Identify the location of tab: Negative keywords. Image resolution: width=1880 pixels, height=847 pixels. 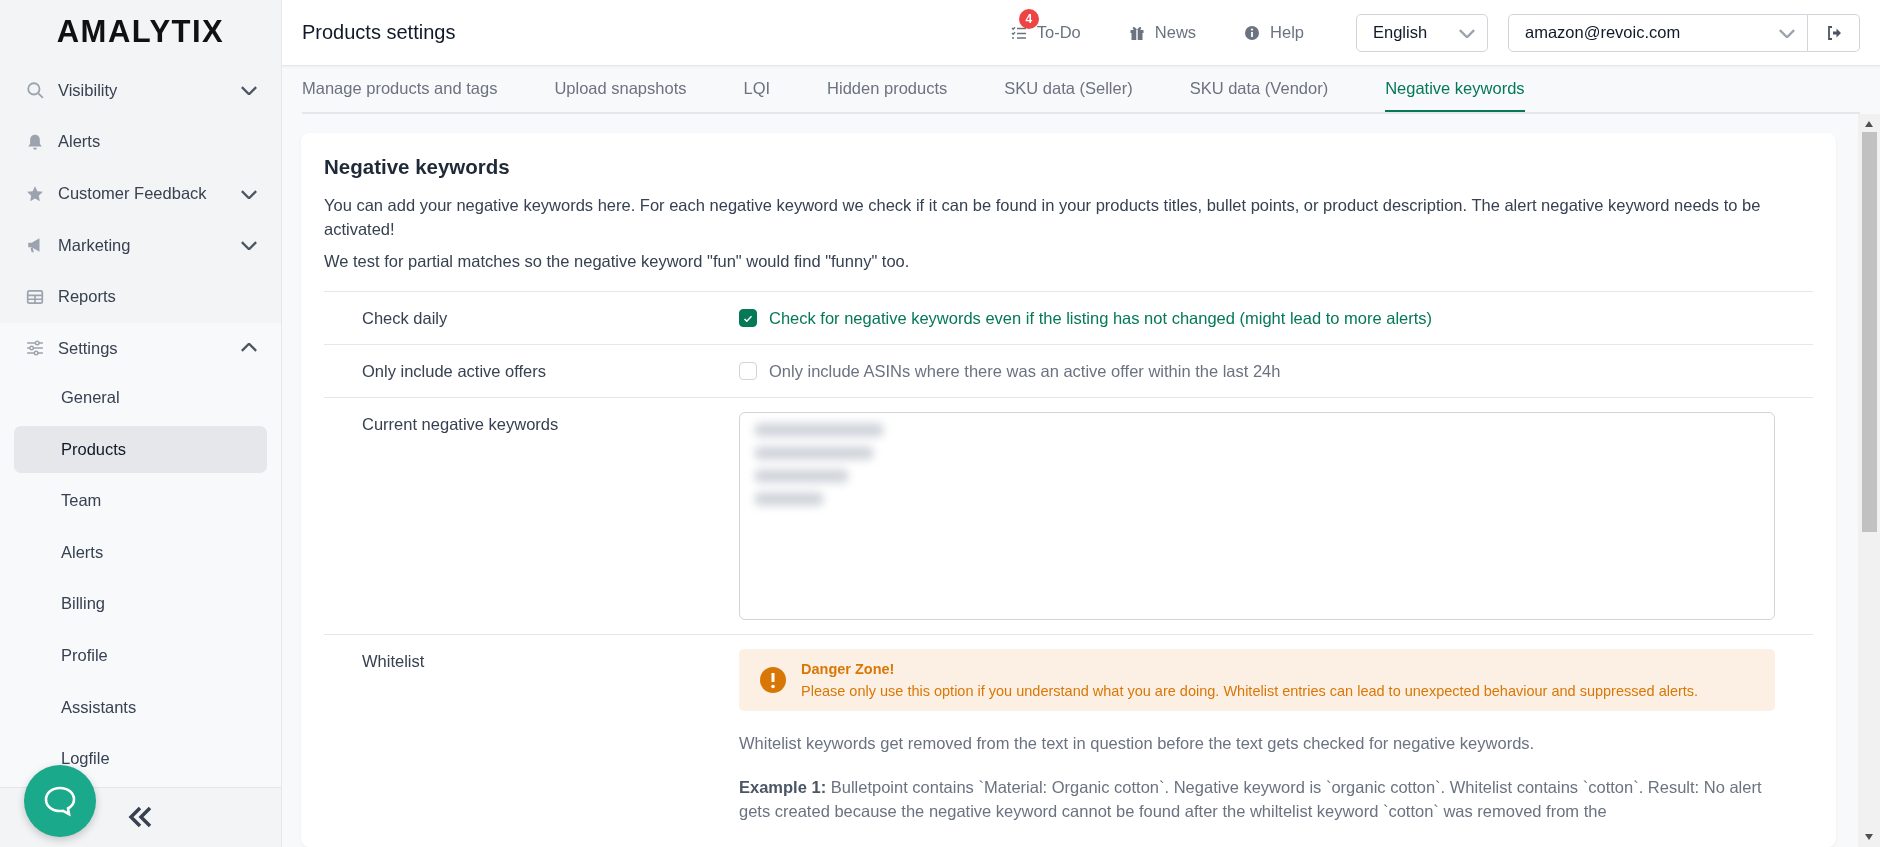
(1455, 89).